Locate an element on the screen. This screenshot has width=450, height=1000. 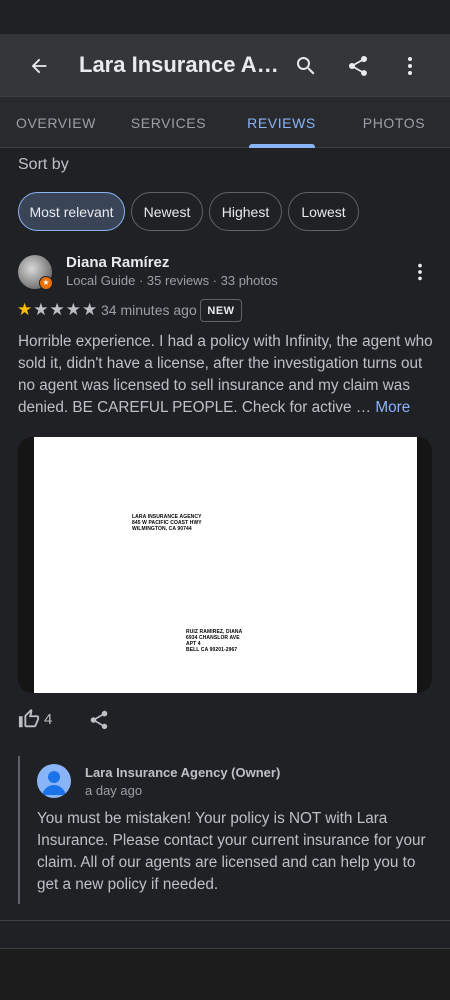
new-badge: NEW is located at coordinates (221, 310).